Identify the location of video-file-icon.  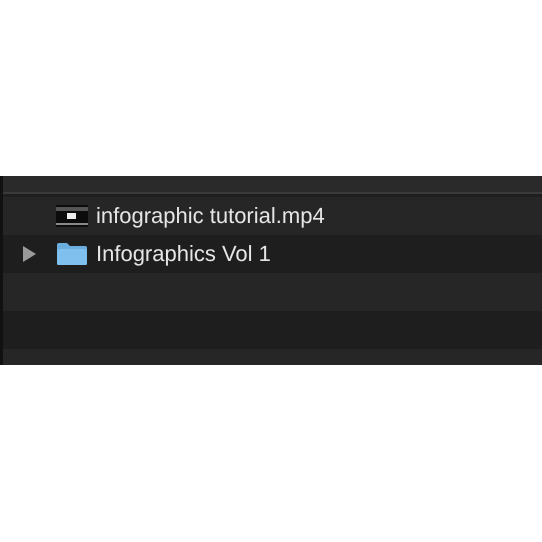
(72, 216).